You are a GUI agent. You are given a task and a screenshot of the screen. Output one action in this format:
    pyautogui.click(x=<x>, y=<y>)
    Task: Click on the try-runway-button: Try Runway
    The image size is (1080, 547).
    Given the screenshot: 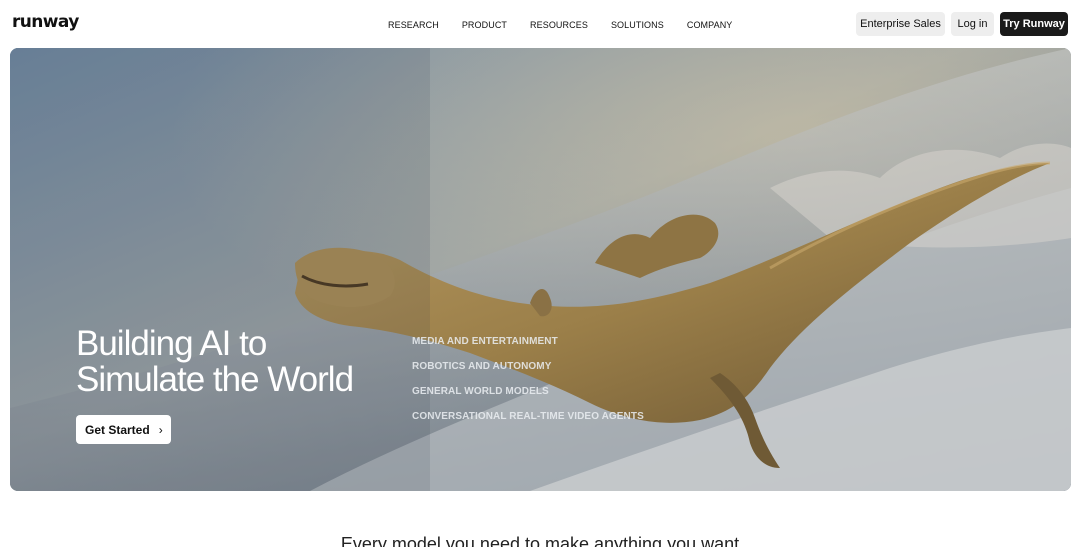 What is the action you would take?
    pyautogui.click(x=1034, y=24)
    